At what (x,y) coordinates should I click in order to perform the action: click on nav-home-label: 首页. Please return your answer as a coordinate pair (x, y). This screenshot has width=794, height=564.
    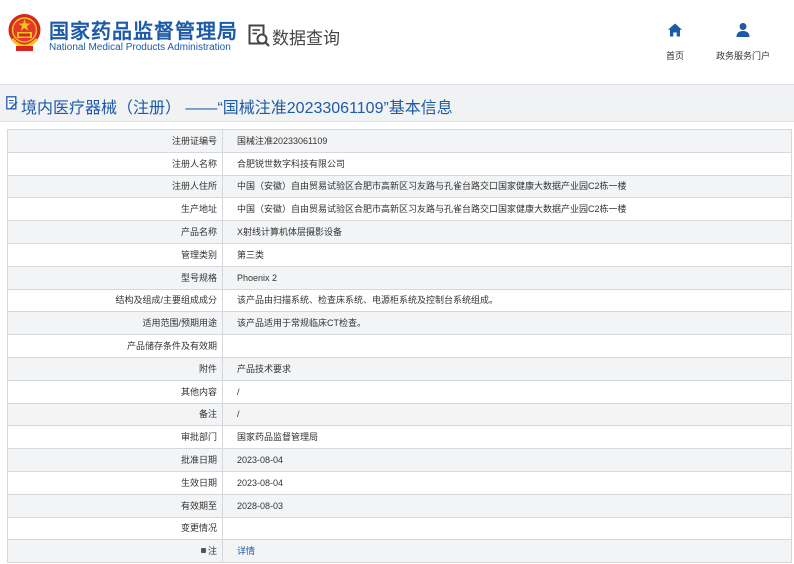
    Looking at the image, I should click on (674, 56).